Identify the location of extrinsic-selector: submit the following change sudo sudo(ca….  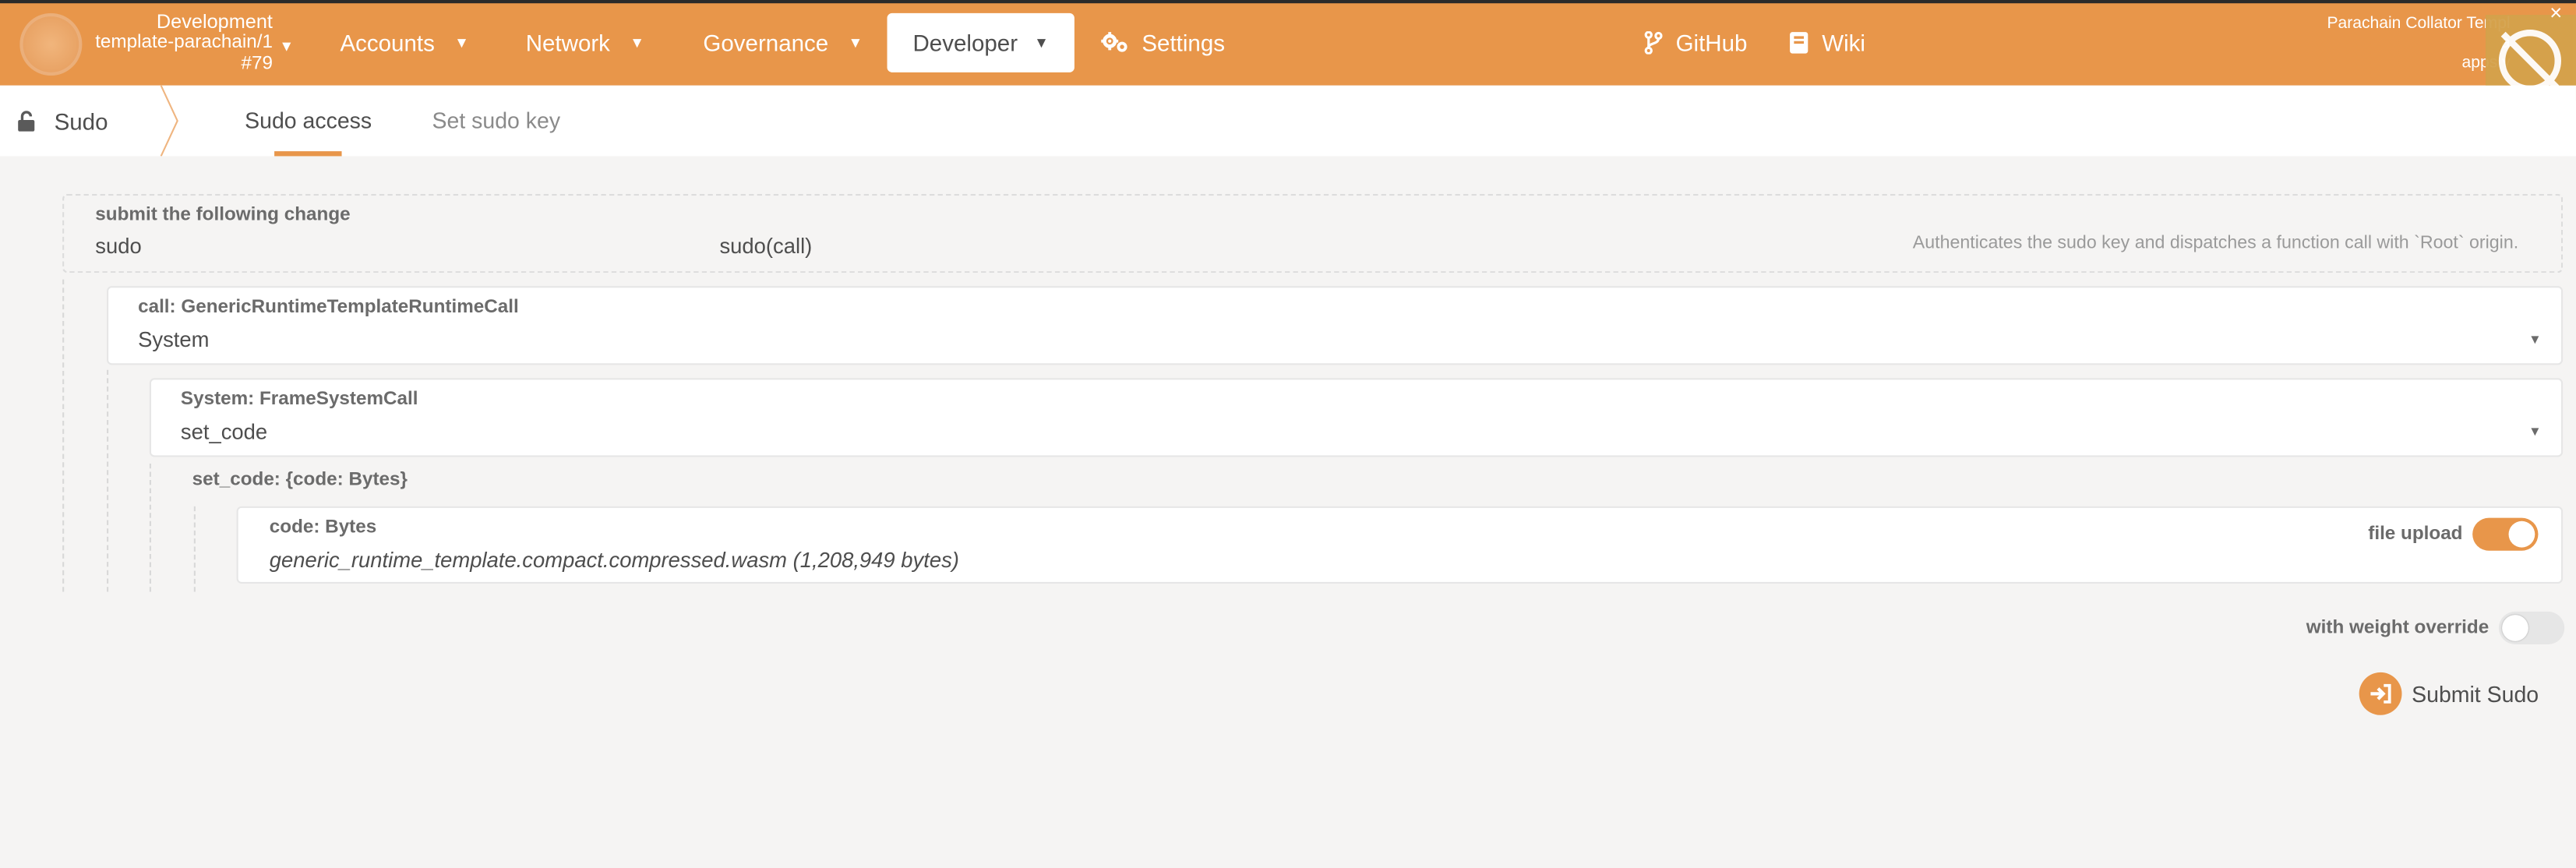
(1313, 233).